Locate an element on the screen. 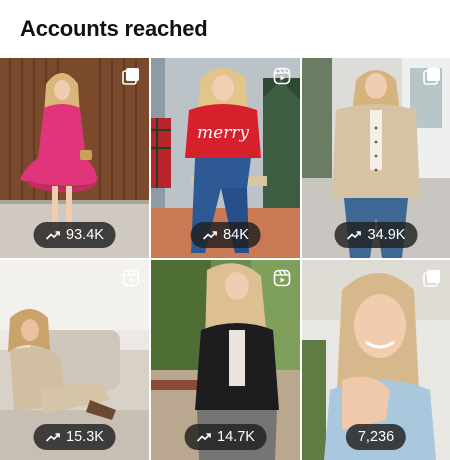 This screenshot has width=450, height=460. reach-count: 34.9K is located at coordinates (386, 235).